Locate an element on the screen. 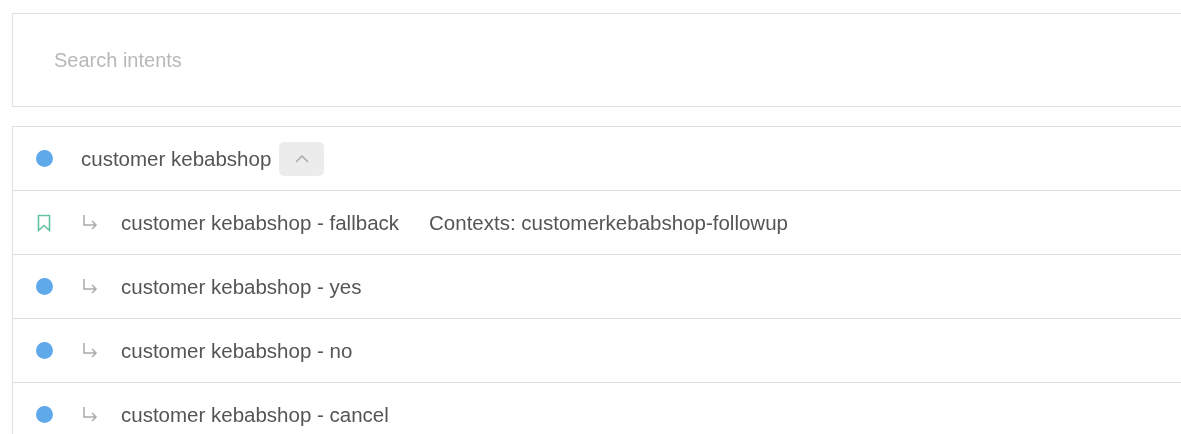  intent-name: customer kebabshop is located at coordinates (176, 158).